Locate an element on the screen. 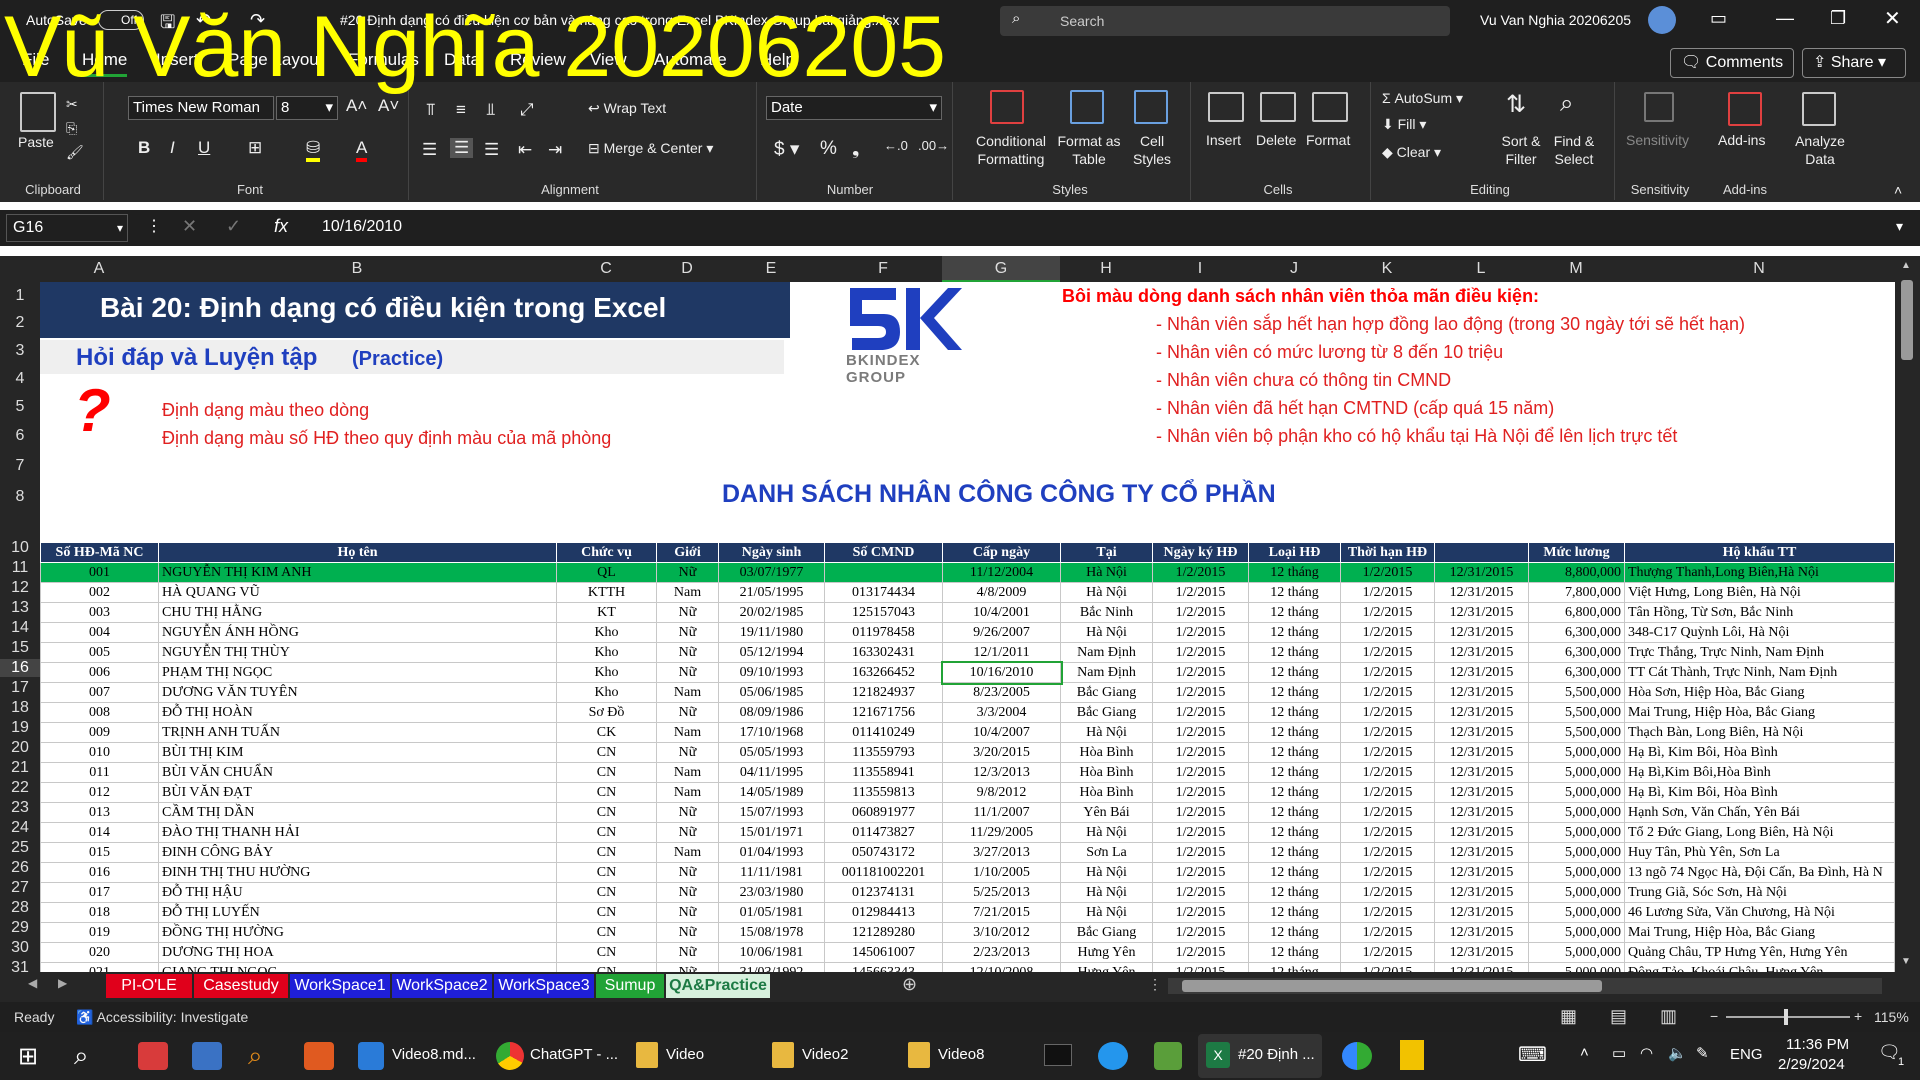 This screenshot has height=1080, width=1920. cell-address: Việt Hưng, Long Biên, Hà Nội is located at coordinates (1759, 592).